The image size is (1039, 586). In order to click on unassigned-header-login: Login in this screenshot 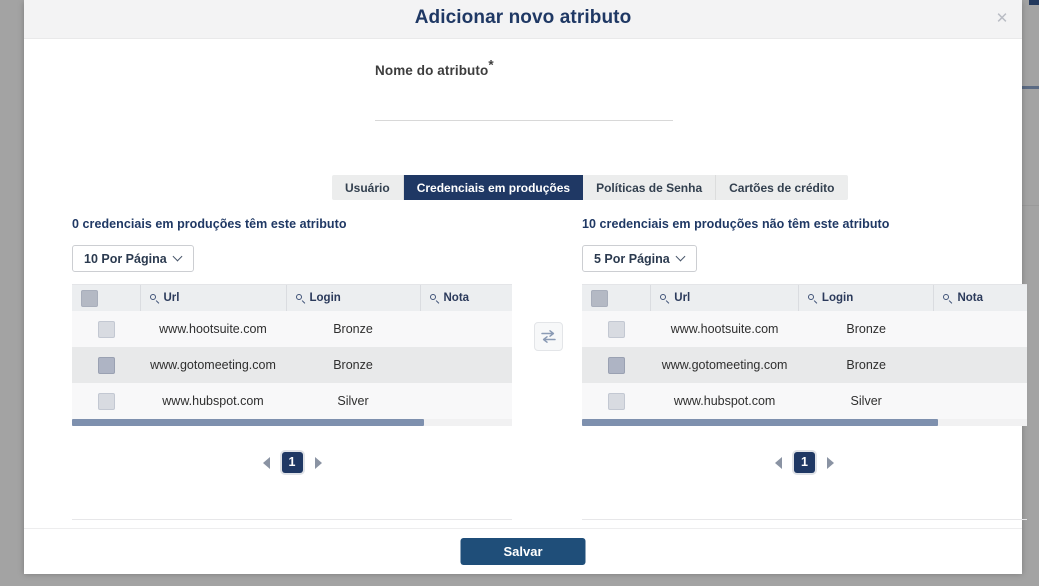, I will do `click(866, 298)`.